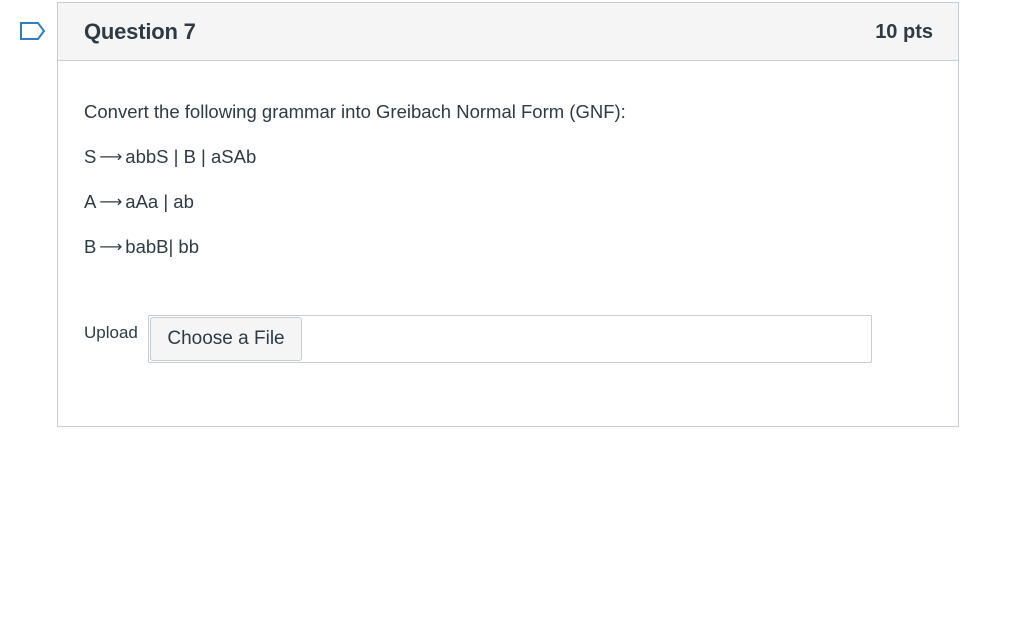  What do you see at coordinates (191, 156) in the screenshot?
I see `rule-rhs: abbS | B | aSAb` at bounding box center [191, 156].